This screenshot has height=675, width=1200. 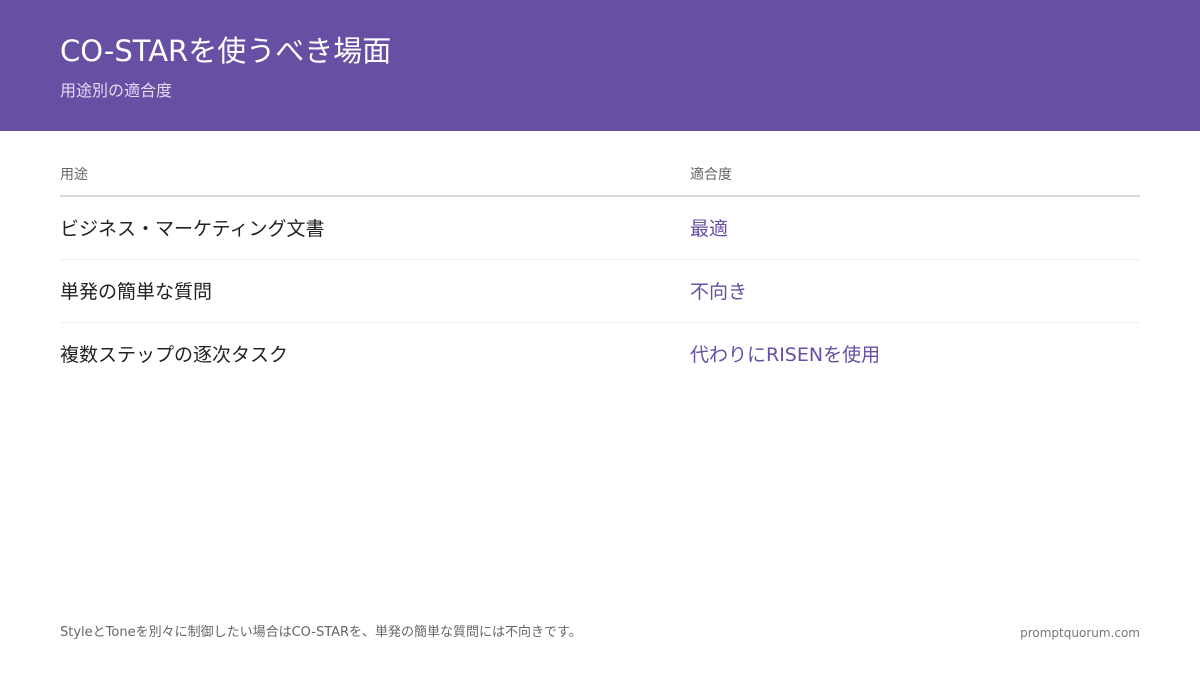 What do you see at coordinates (192, 229) in the screenshot?
I see `use-case-cell: ビジネス・マーケティング文書` at bounding box center [192, 229].